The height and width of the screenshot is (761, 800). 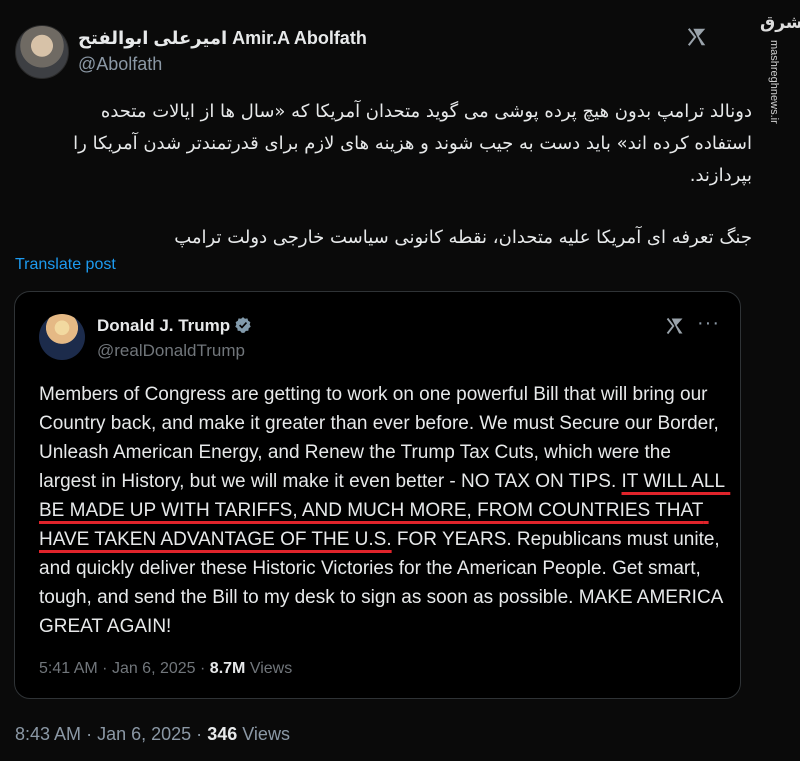 What do you see at coordinates (62, 337) in the screenshot?
I see `quoted-author-avatar` at bounding box center [62, 337].